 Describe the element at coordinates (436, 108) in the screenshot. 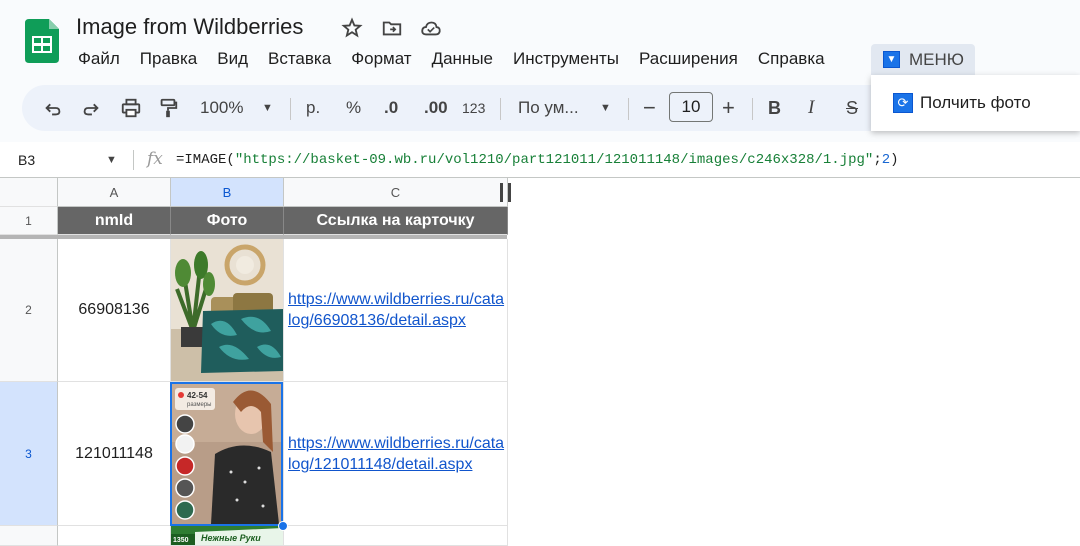

I see `increase-decimal-button: .00` at that location.